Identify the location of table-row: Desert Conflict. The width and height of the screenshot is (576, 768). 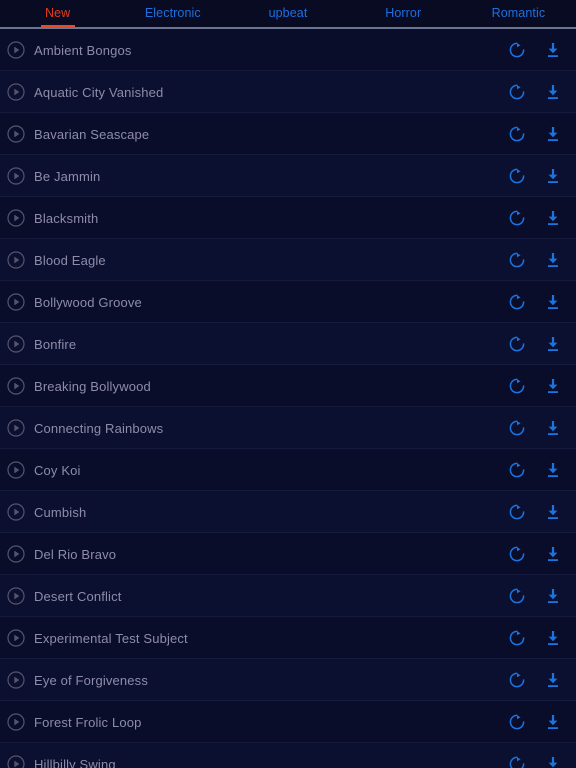
(288, 596).